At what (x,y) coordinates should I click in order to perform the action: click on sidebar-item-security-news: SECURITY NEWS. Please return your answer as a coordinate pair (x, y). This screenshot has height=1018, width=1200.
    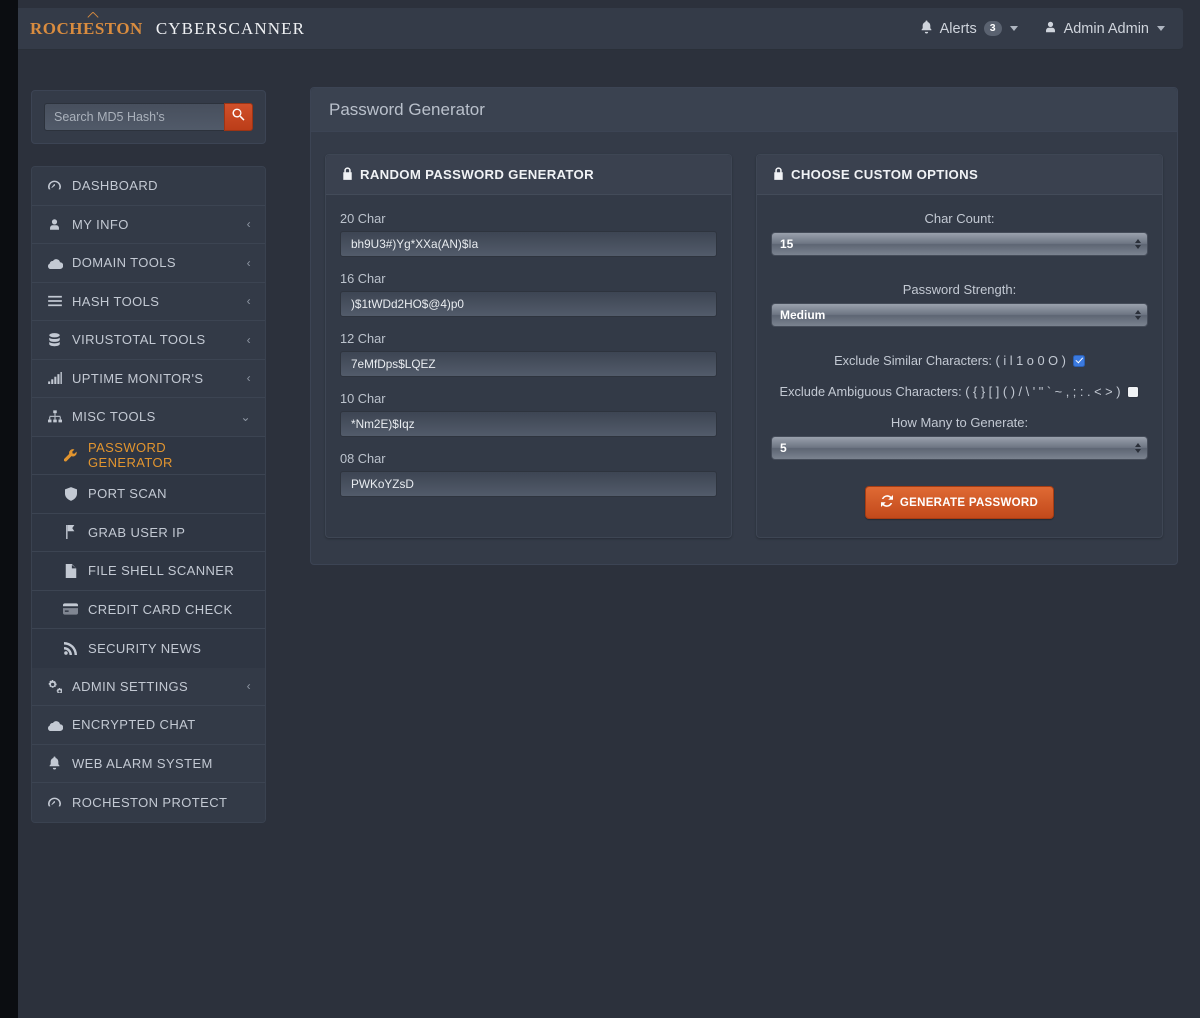
    Looking at the image, I should click on (148, 648).